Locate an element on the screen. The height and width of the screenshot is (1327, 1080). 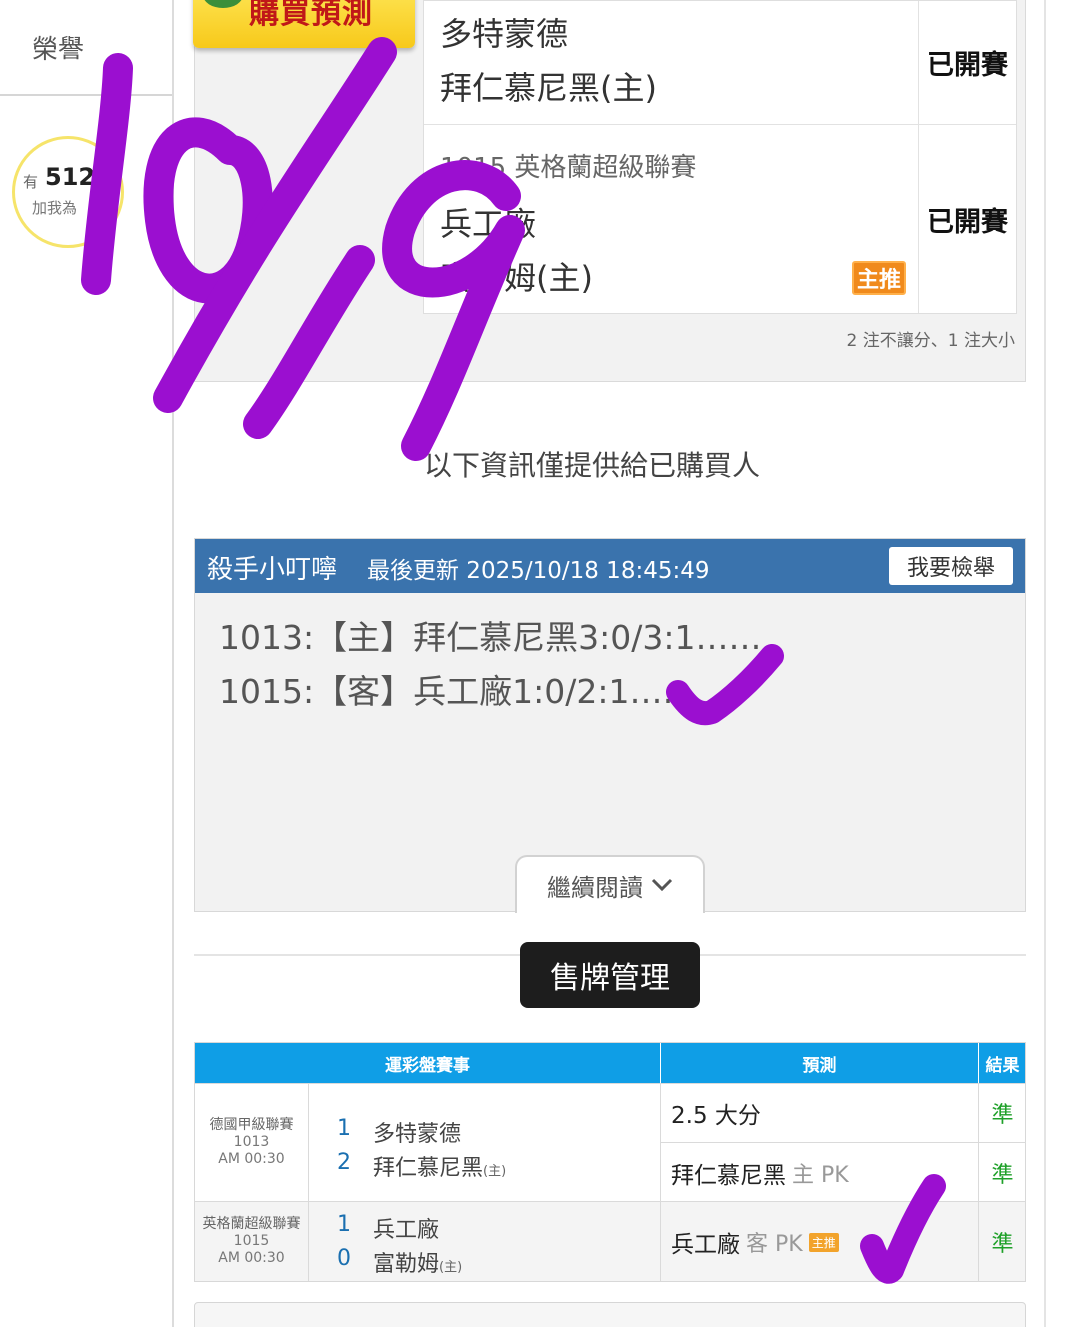
follow-prompt: 加我為 is located at coordinates (55, 208).